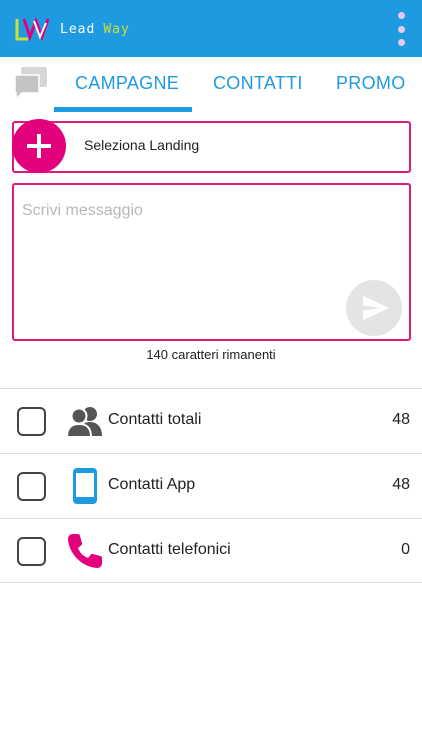 Image resolution: width=422 pixels, height=750 pixels. I want to click on phone-contacts-count: 0, so click(405, 549).